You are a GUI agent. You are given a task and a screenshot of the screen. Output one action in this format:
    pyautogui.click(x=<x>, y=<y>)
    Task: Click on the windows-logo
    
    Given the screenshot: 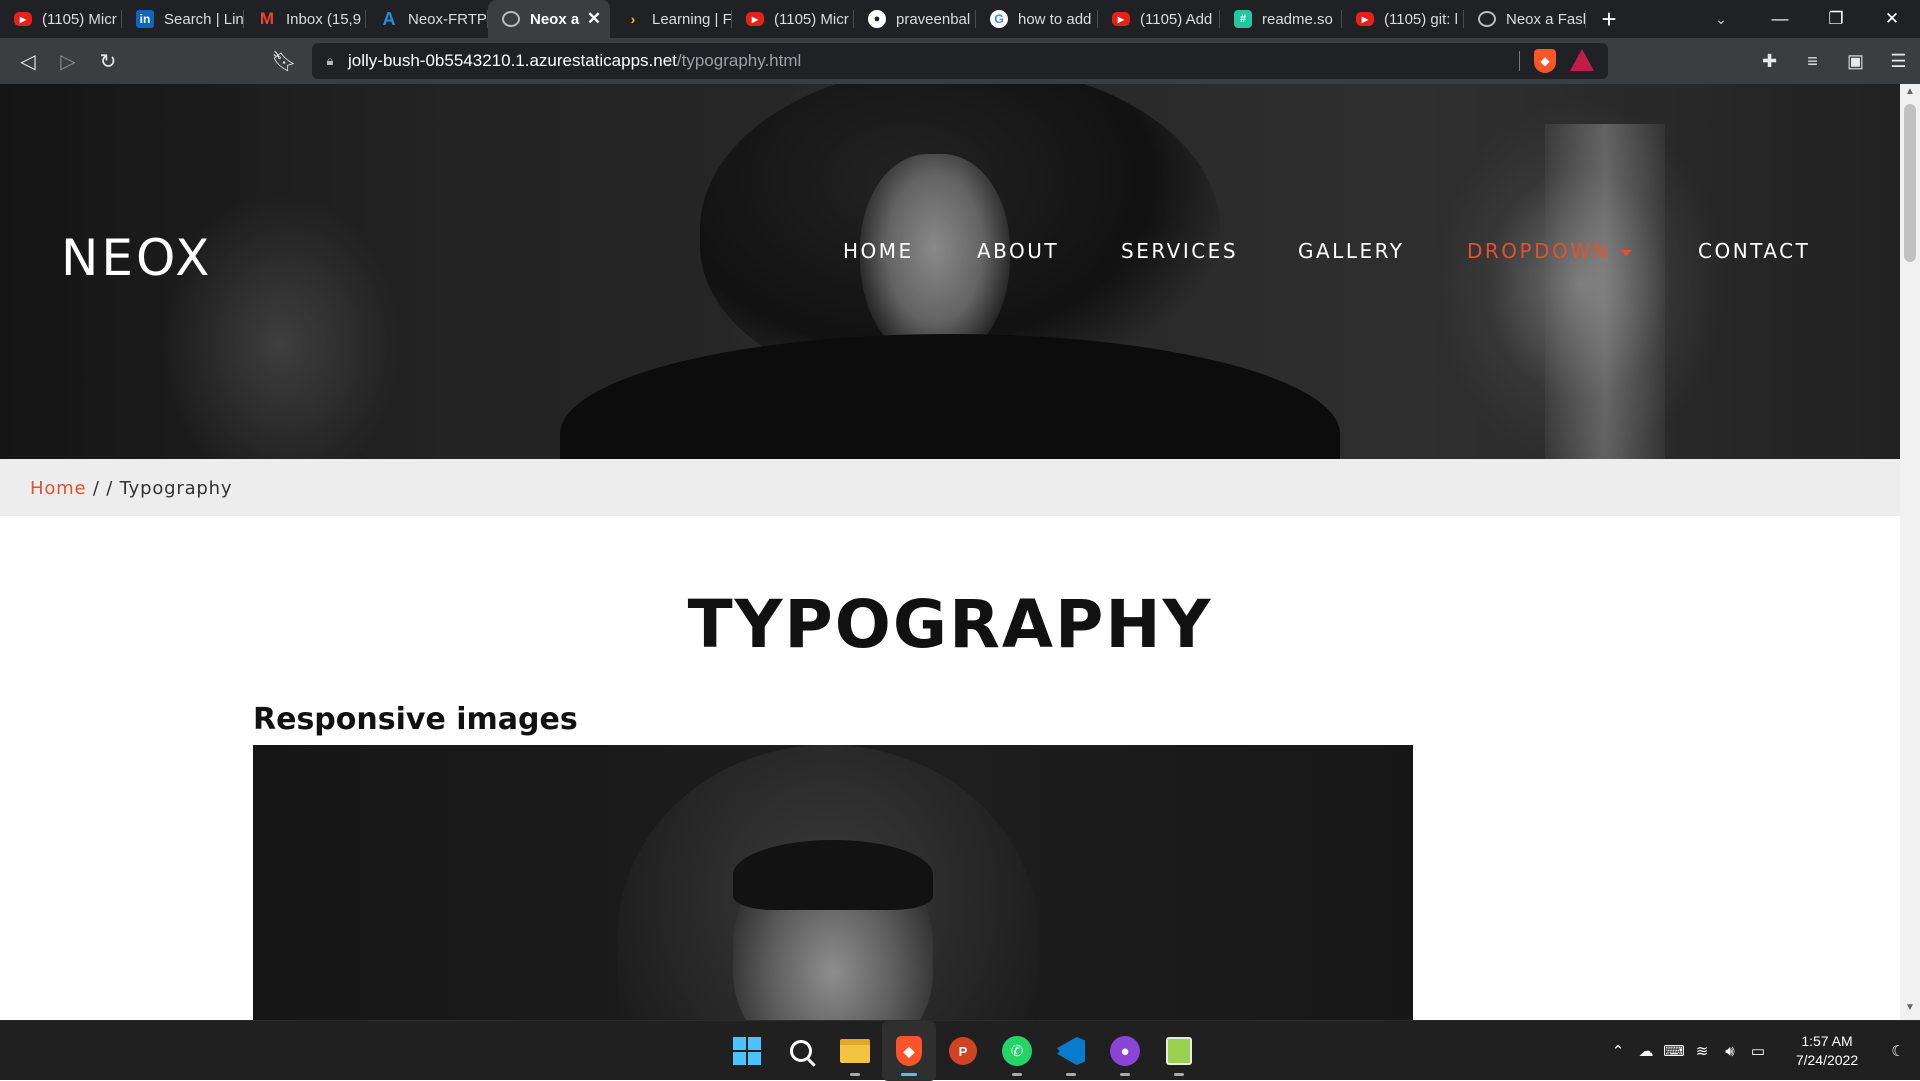 What is the action you would take?
    pyautogui.click(x=747, y=1051)
    